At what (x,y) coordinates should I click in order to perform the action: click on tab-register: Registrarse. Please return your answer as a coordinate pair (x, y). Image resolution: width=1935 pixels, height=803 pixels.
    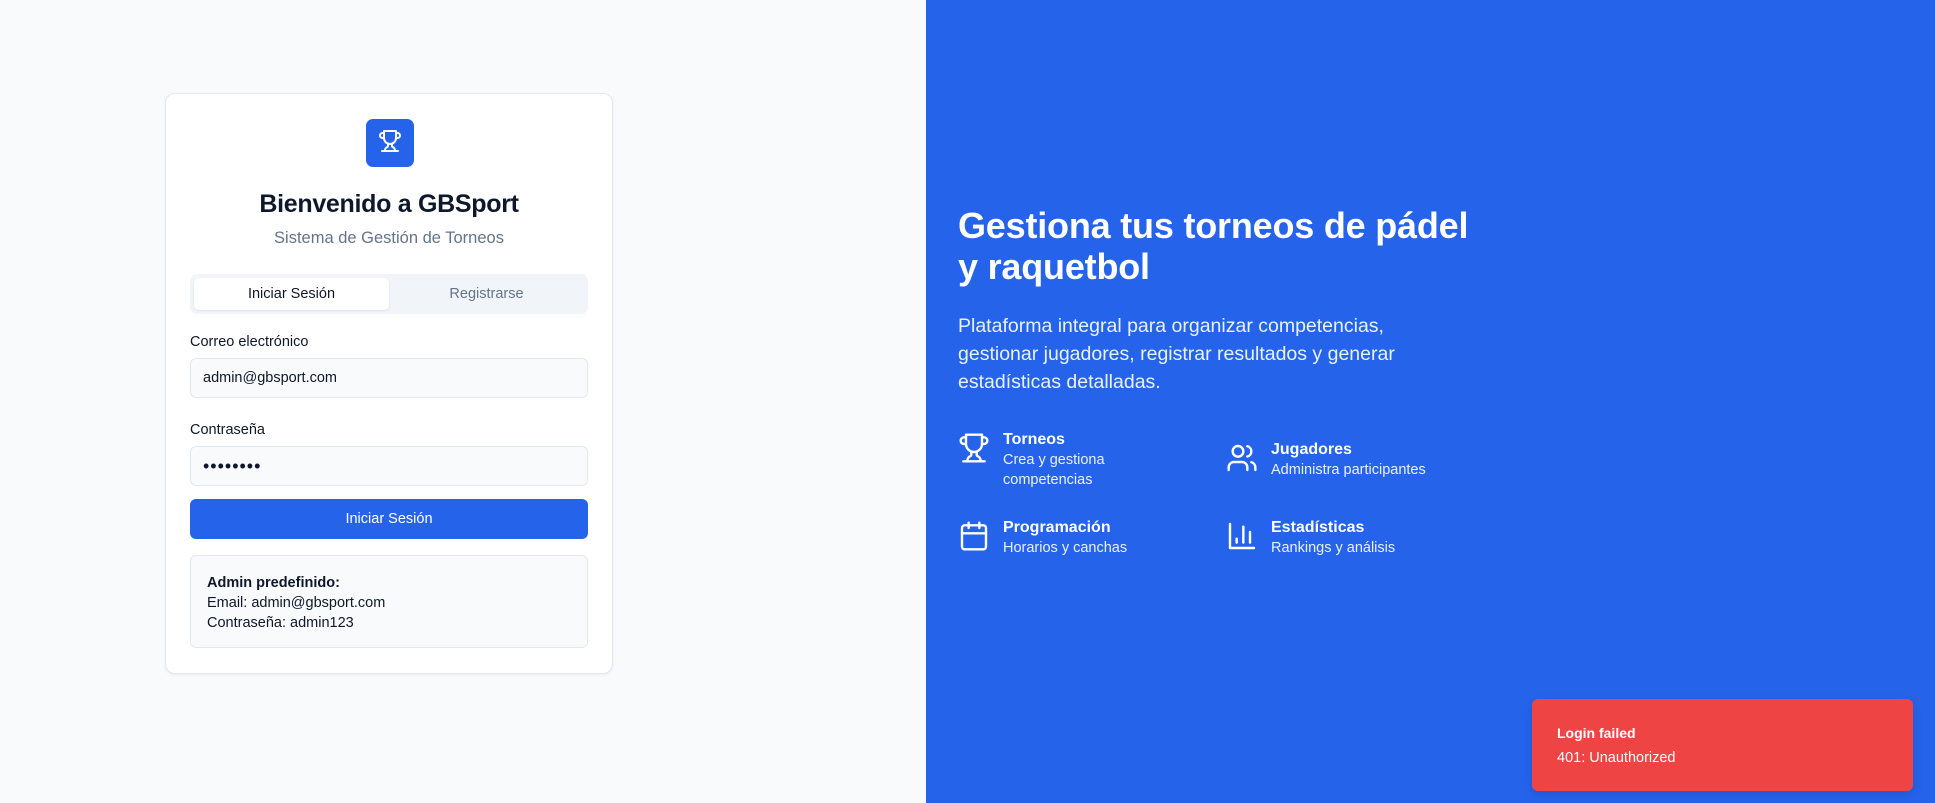
    Looking at the image, I should click on (486, 294).